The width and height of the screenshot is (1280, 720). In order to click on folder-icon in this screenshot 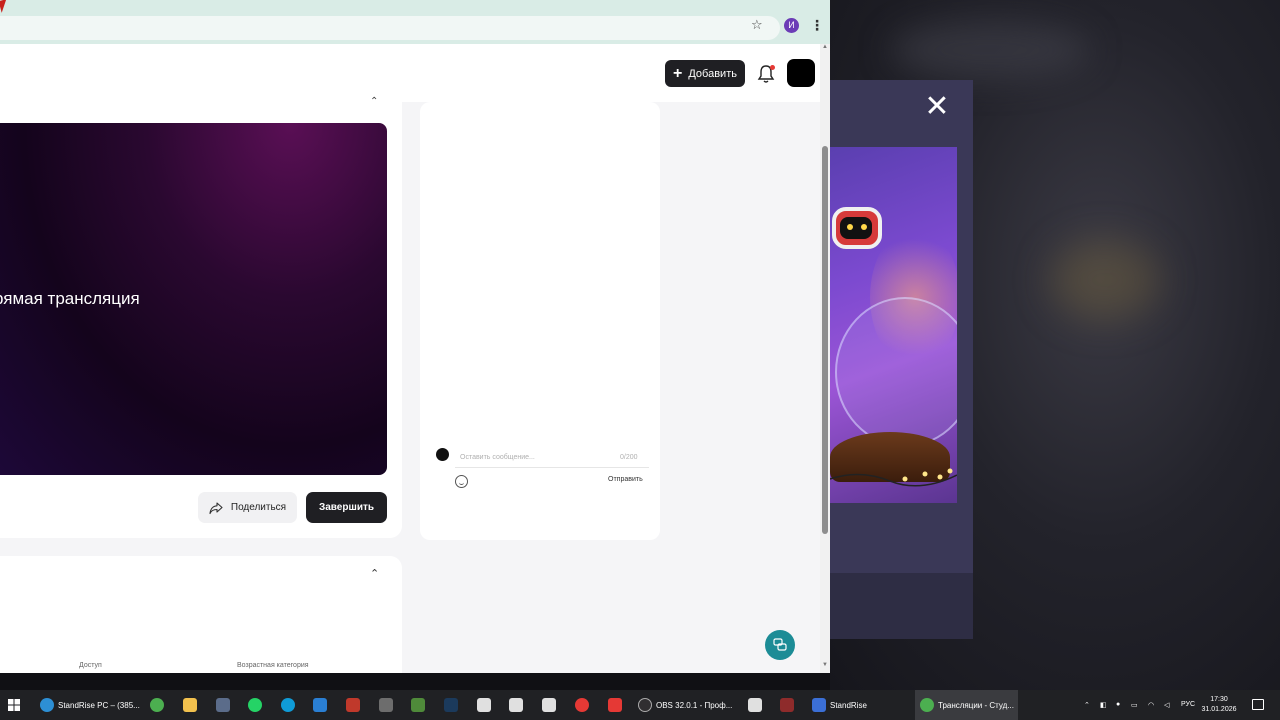, I will do `click(190, 705)`.